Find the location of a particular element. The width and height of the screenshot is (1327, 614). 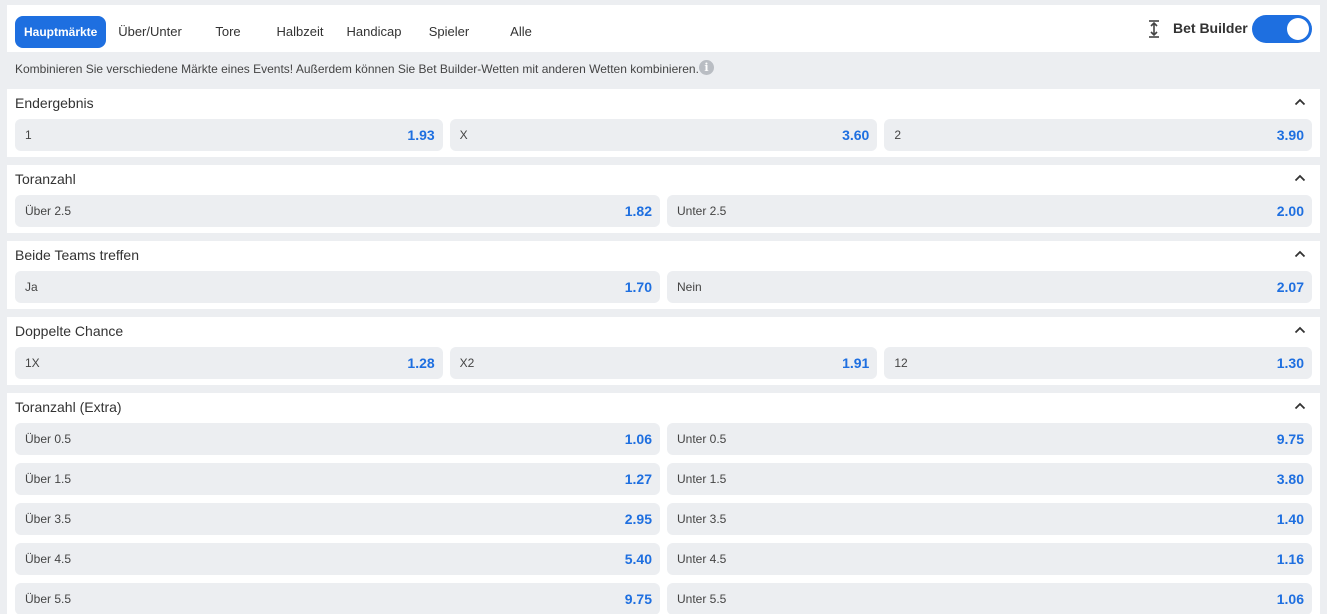

odds-button: Unter 2.5 2.00 is located at coordinates (989, 211).